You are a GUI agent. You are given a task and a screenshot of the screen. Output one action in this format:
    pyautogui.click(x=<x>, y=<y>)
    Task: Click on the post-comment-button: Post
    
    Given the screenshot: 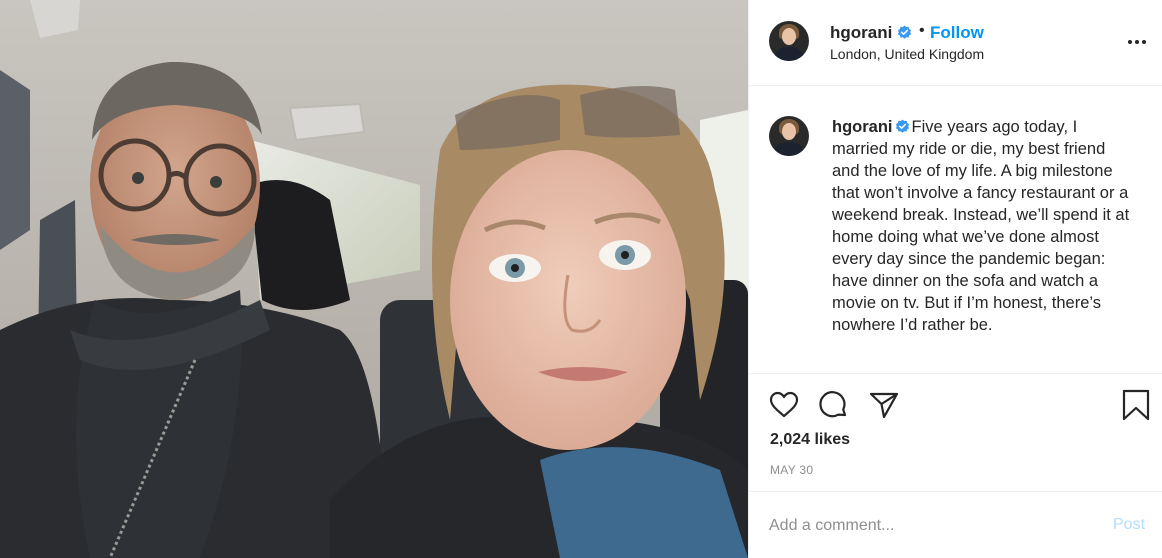 What is the action you would take?
    pyautogui.click(x=1129, y=525)
    